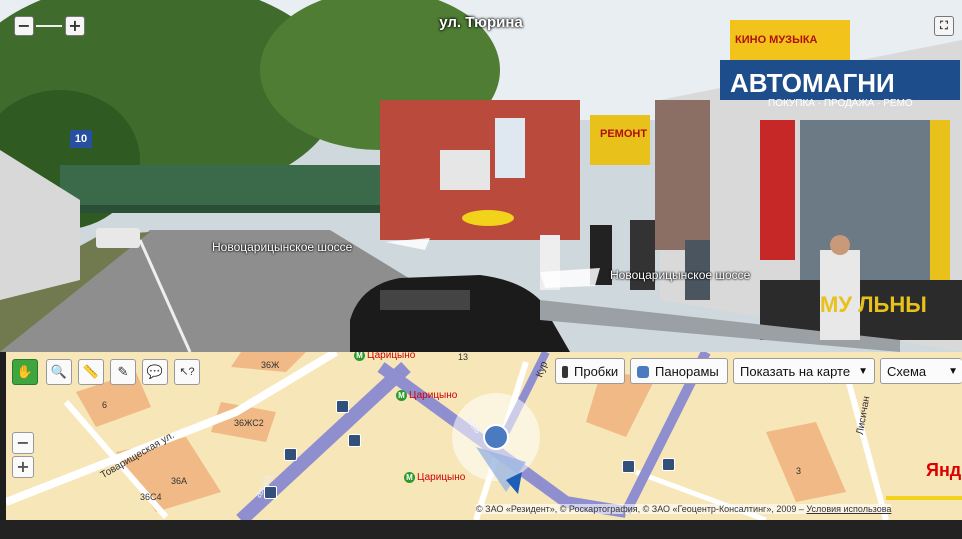 The height and width of the screenshot is (539, 962). Describe the element at coordinates (840, 103) in the screenshot. I see `shop-subsign: ПОКУПКА · ПРОДАЖА · РЕМО` at that location.